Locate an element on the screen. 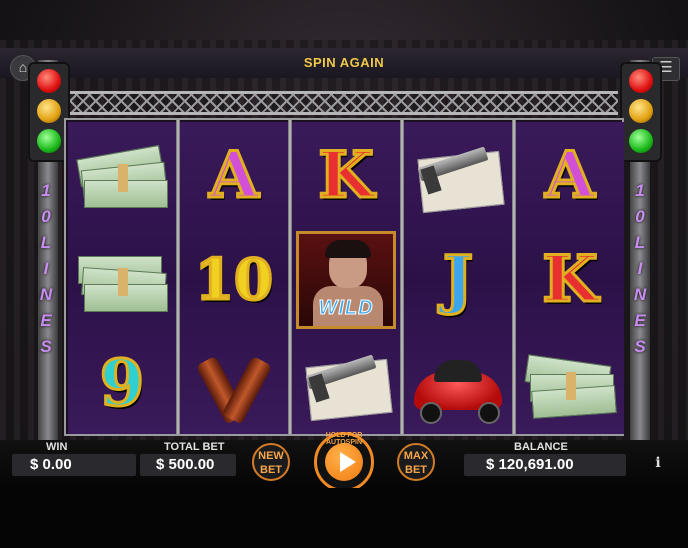 Image resolution: width=688 pixels, height=548 pixels. hold-for-autospin-label: HOLD FOR AUTOSPIN is located at coordinates (344, 439).